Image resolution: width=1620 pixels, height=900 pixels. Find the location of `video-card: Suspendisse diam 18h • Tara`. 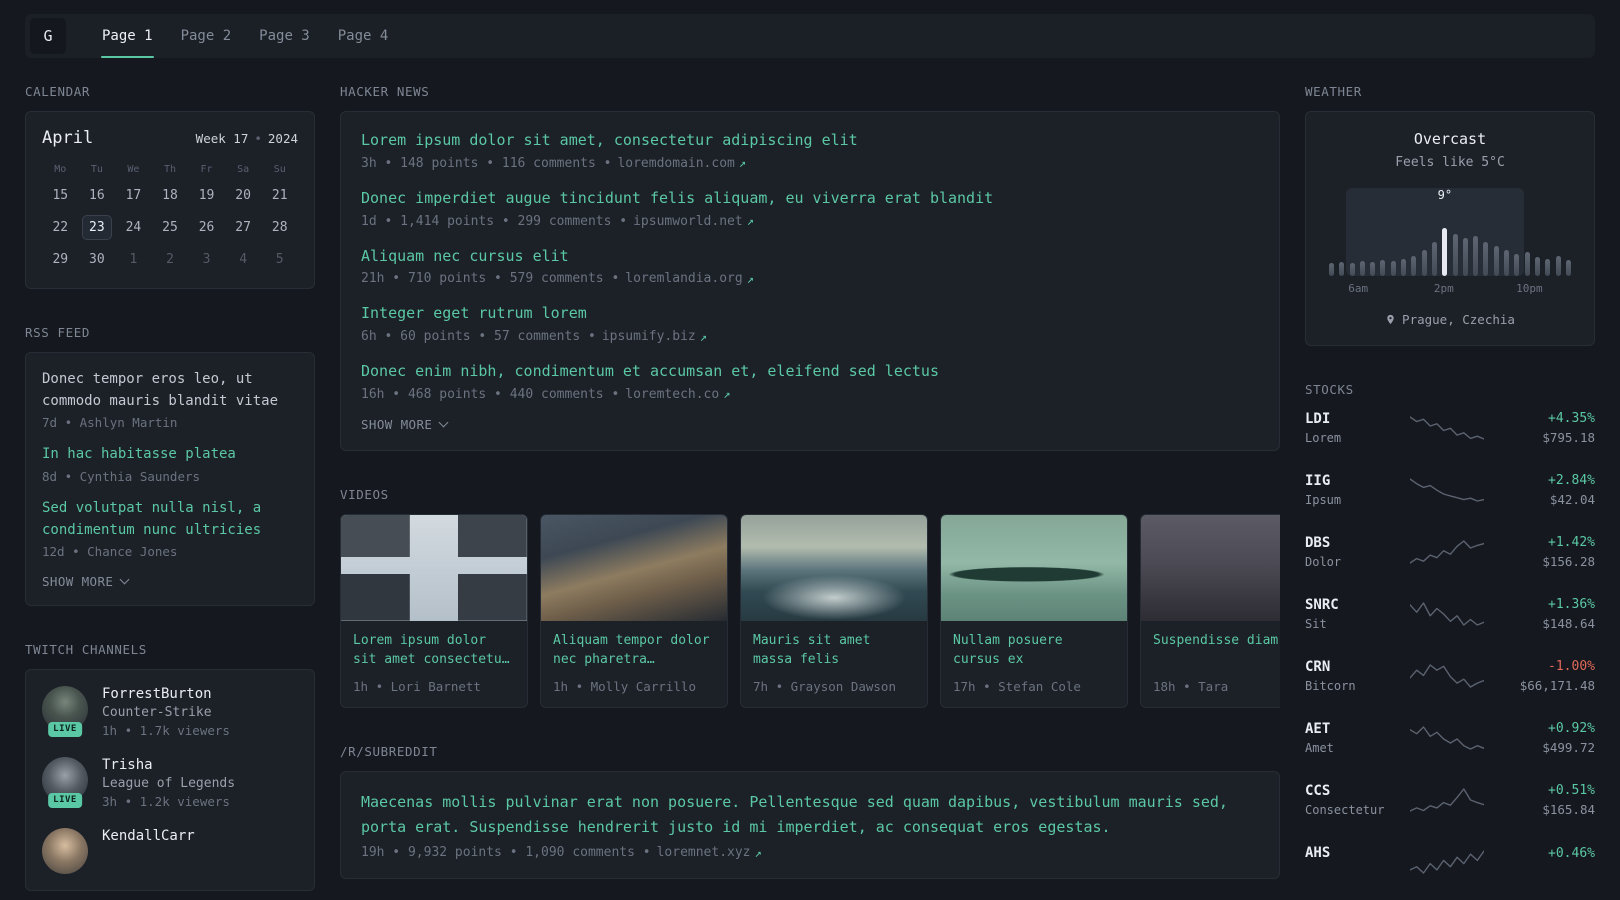

video-card: Suspendisse diam 18h • Tara is located at coordinates (1210, 610).